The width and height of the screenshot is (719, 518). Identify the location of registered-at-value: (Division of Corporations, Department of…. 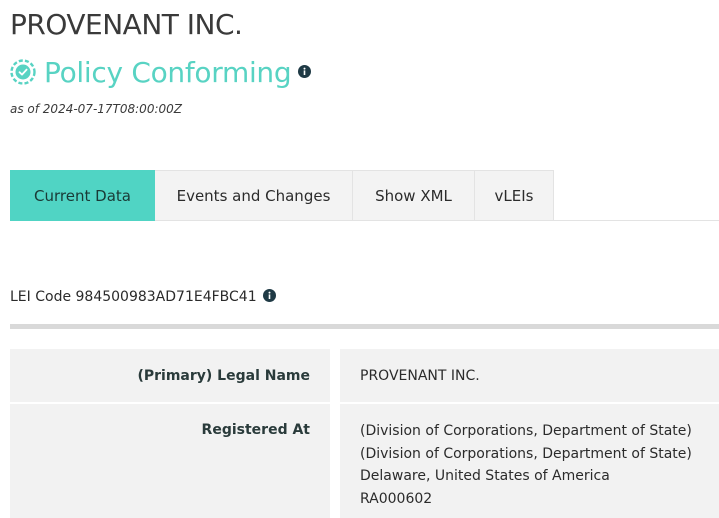
(529, 461).